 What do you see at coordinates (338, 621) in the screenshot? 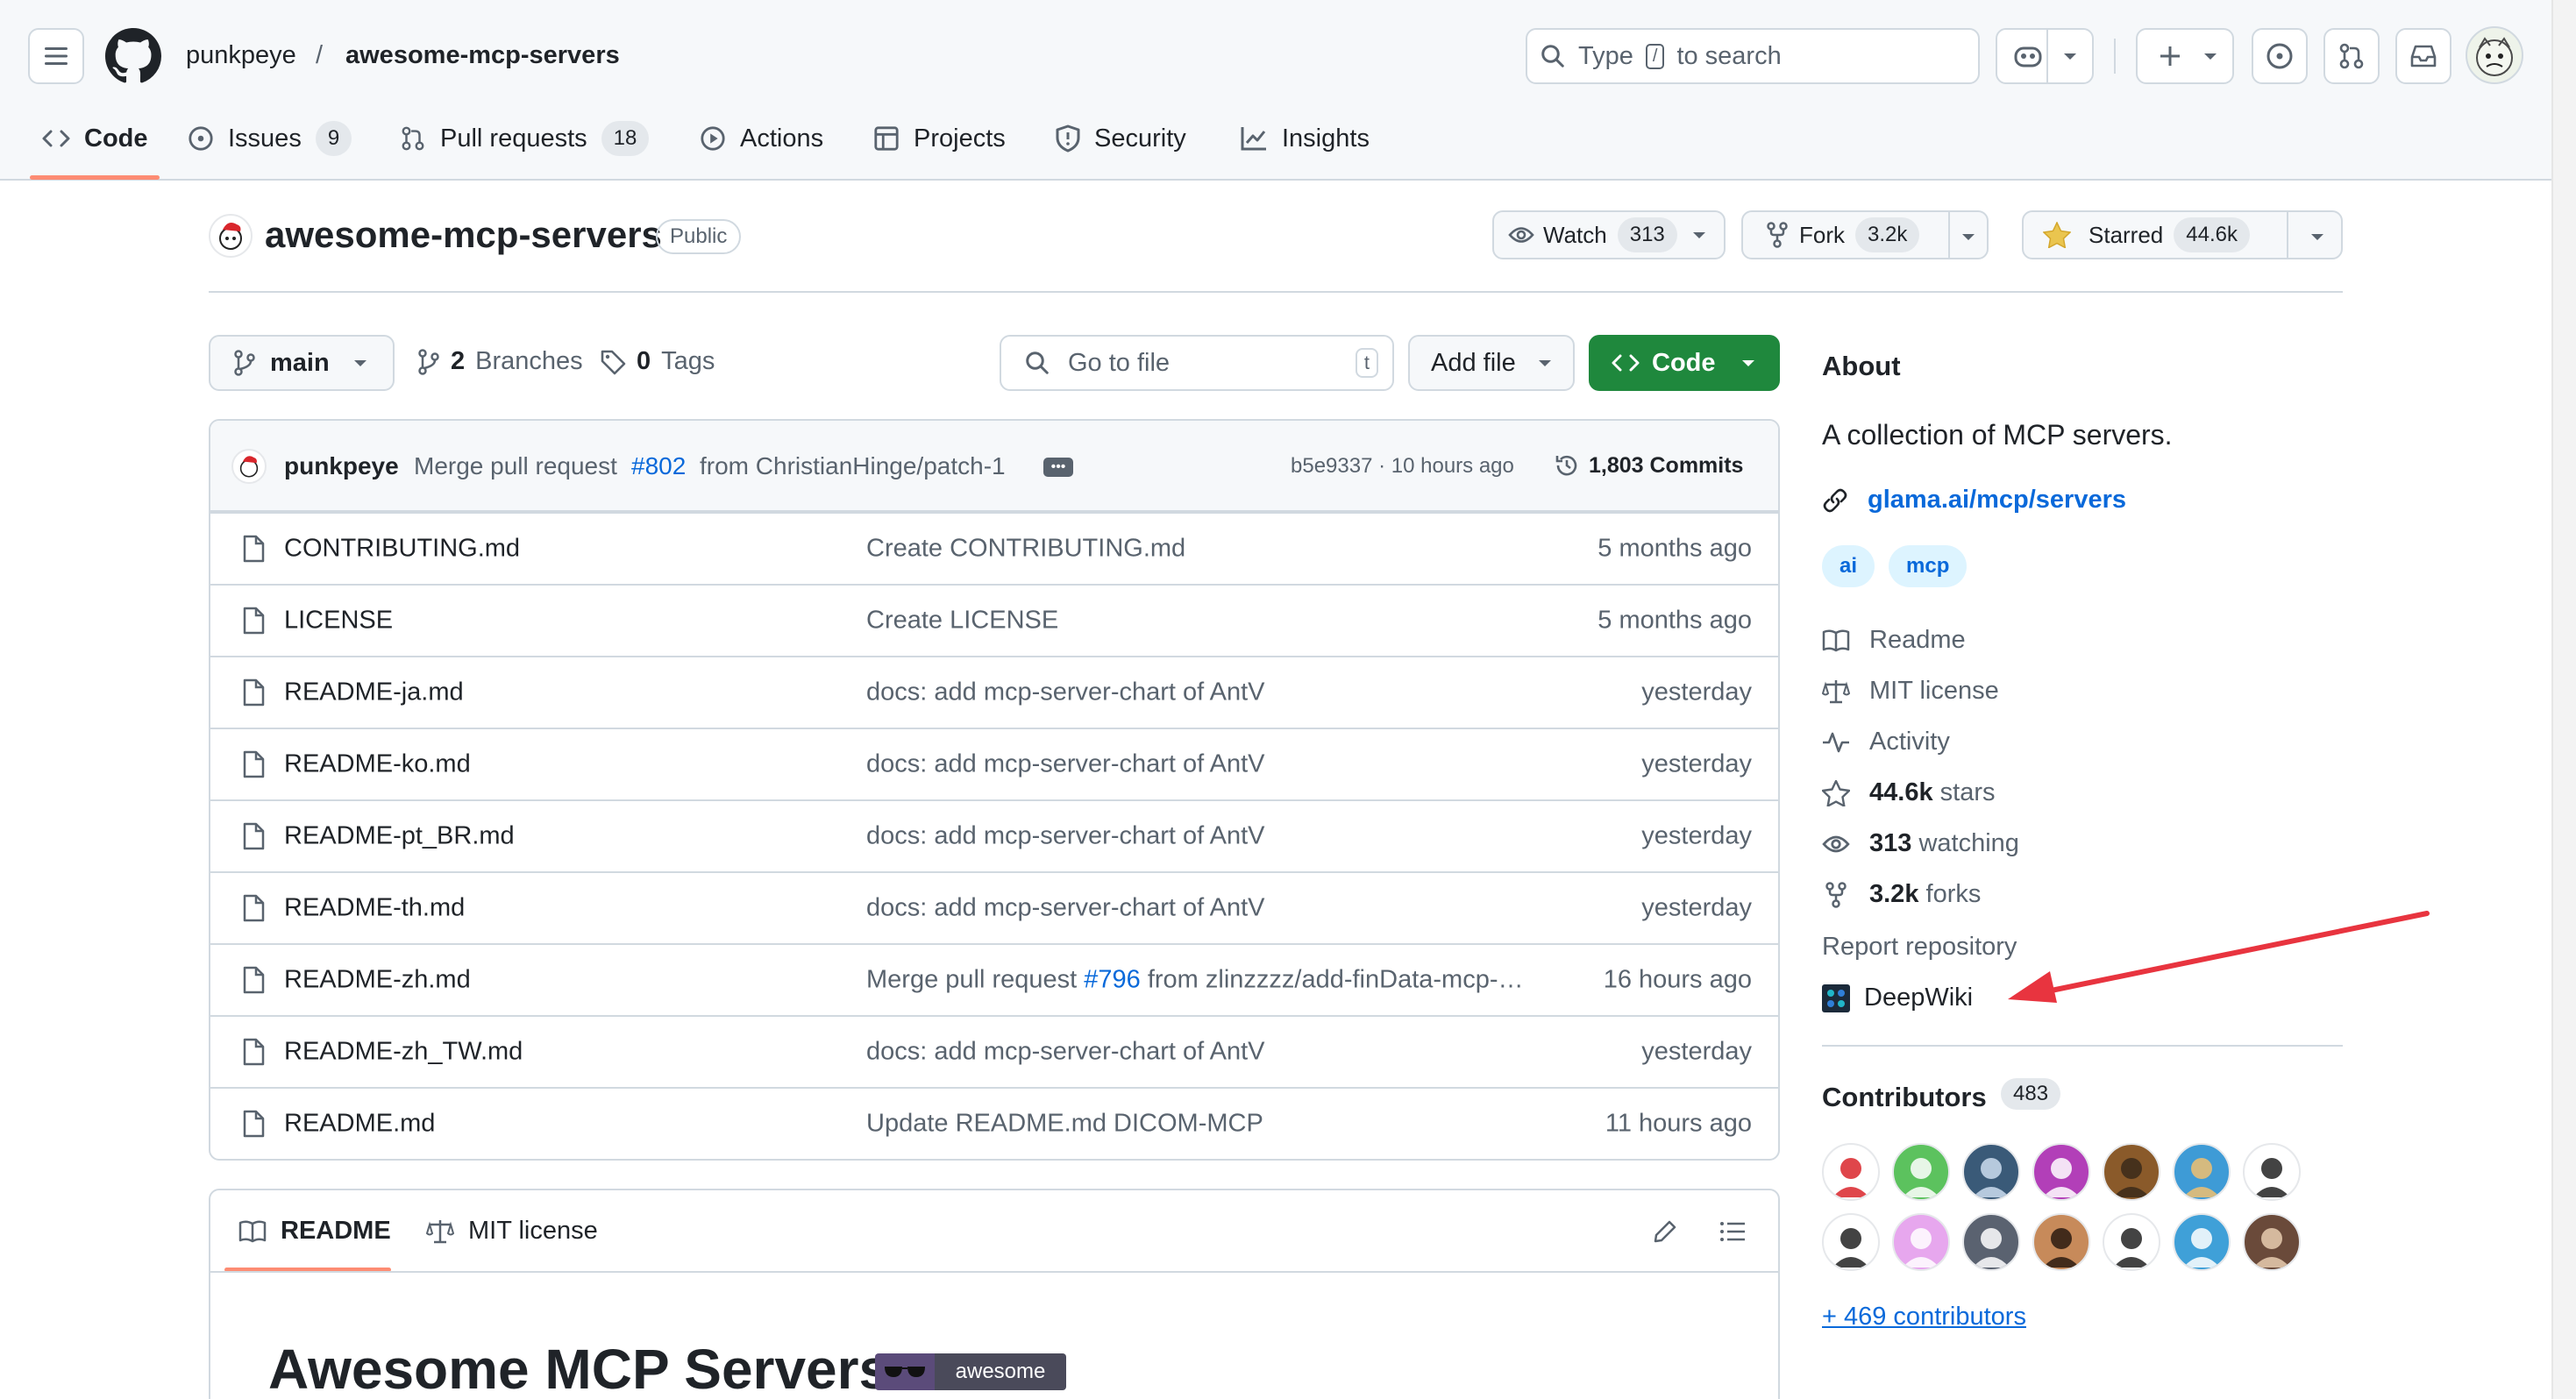
I see `file-name: LICENSE` at bounding box center [338, 621].